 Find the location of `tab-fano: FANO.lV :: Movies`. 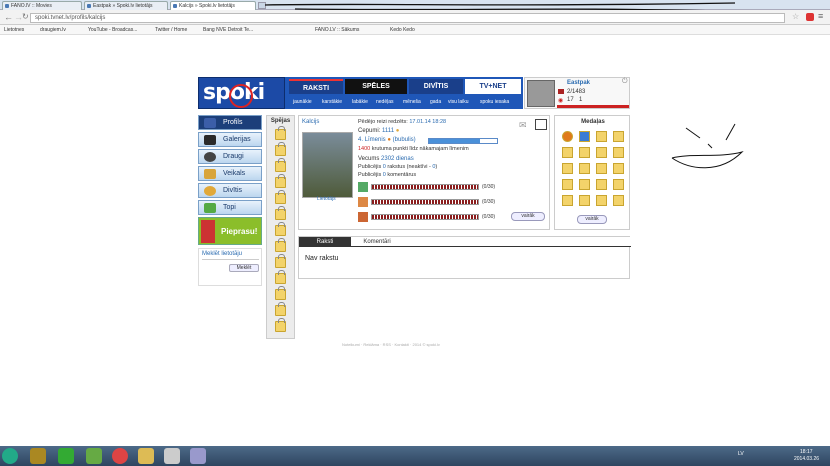

tab-fano: FANO.lV :: Movies is located at coordinates (42, 5).